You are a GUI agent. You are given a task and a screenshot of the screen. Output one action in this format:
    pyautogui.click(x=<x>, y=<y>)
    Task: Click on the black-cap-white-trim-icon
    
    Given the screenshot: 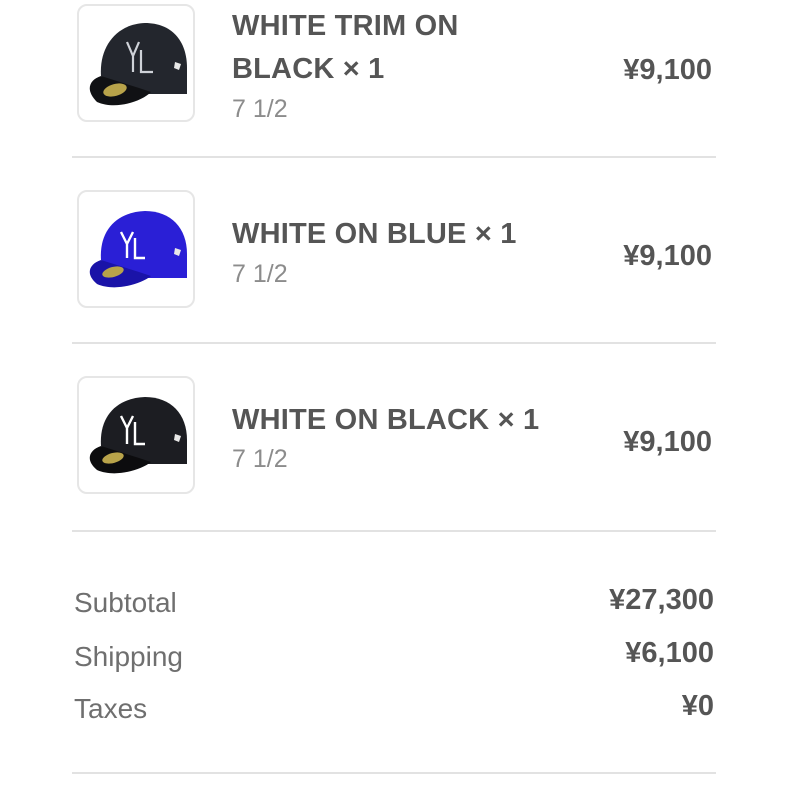 What is the action you would take?
    pyautogui.click(x=138, y=64)
    